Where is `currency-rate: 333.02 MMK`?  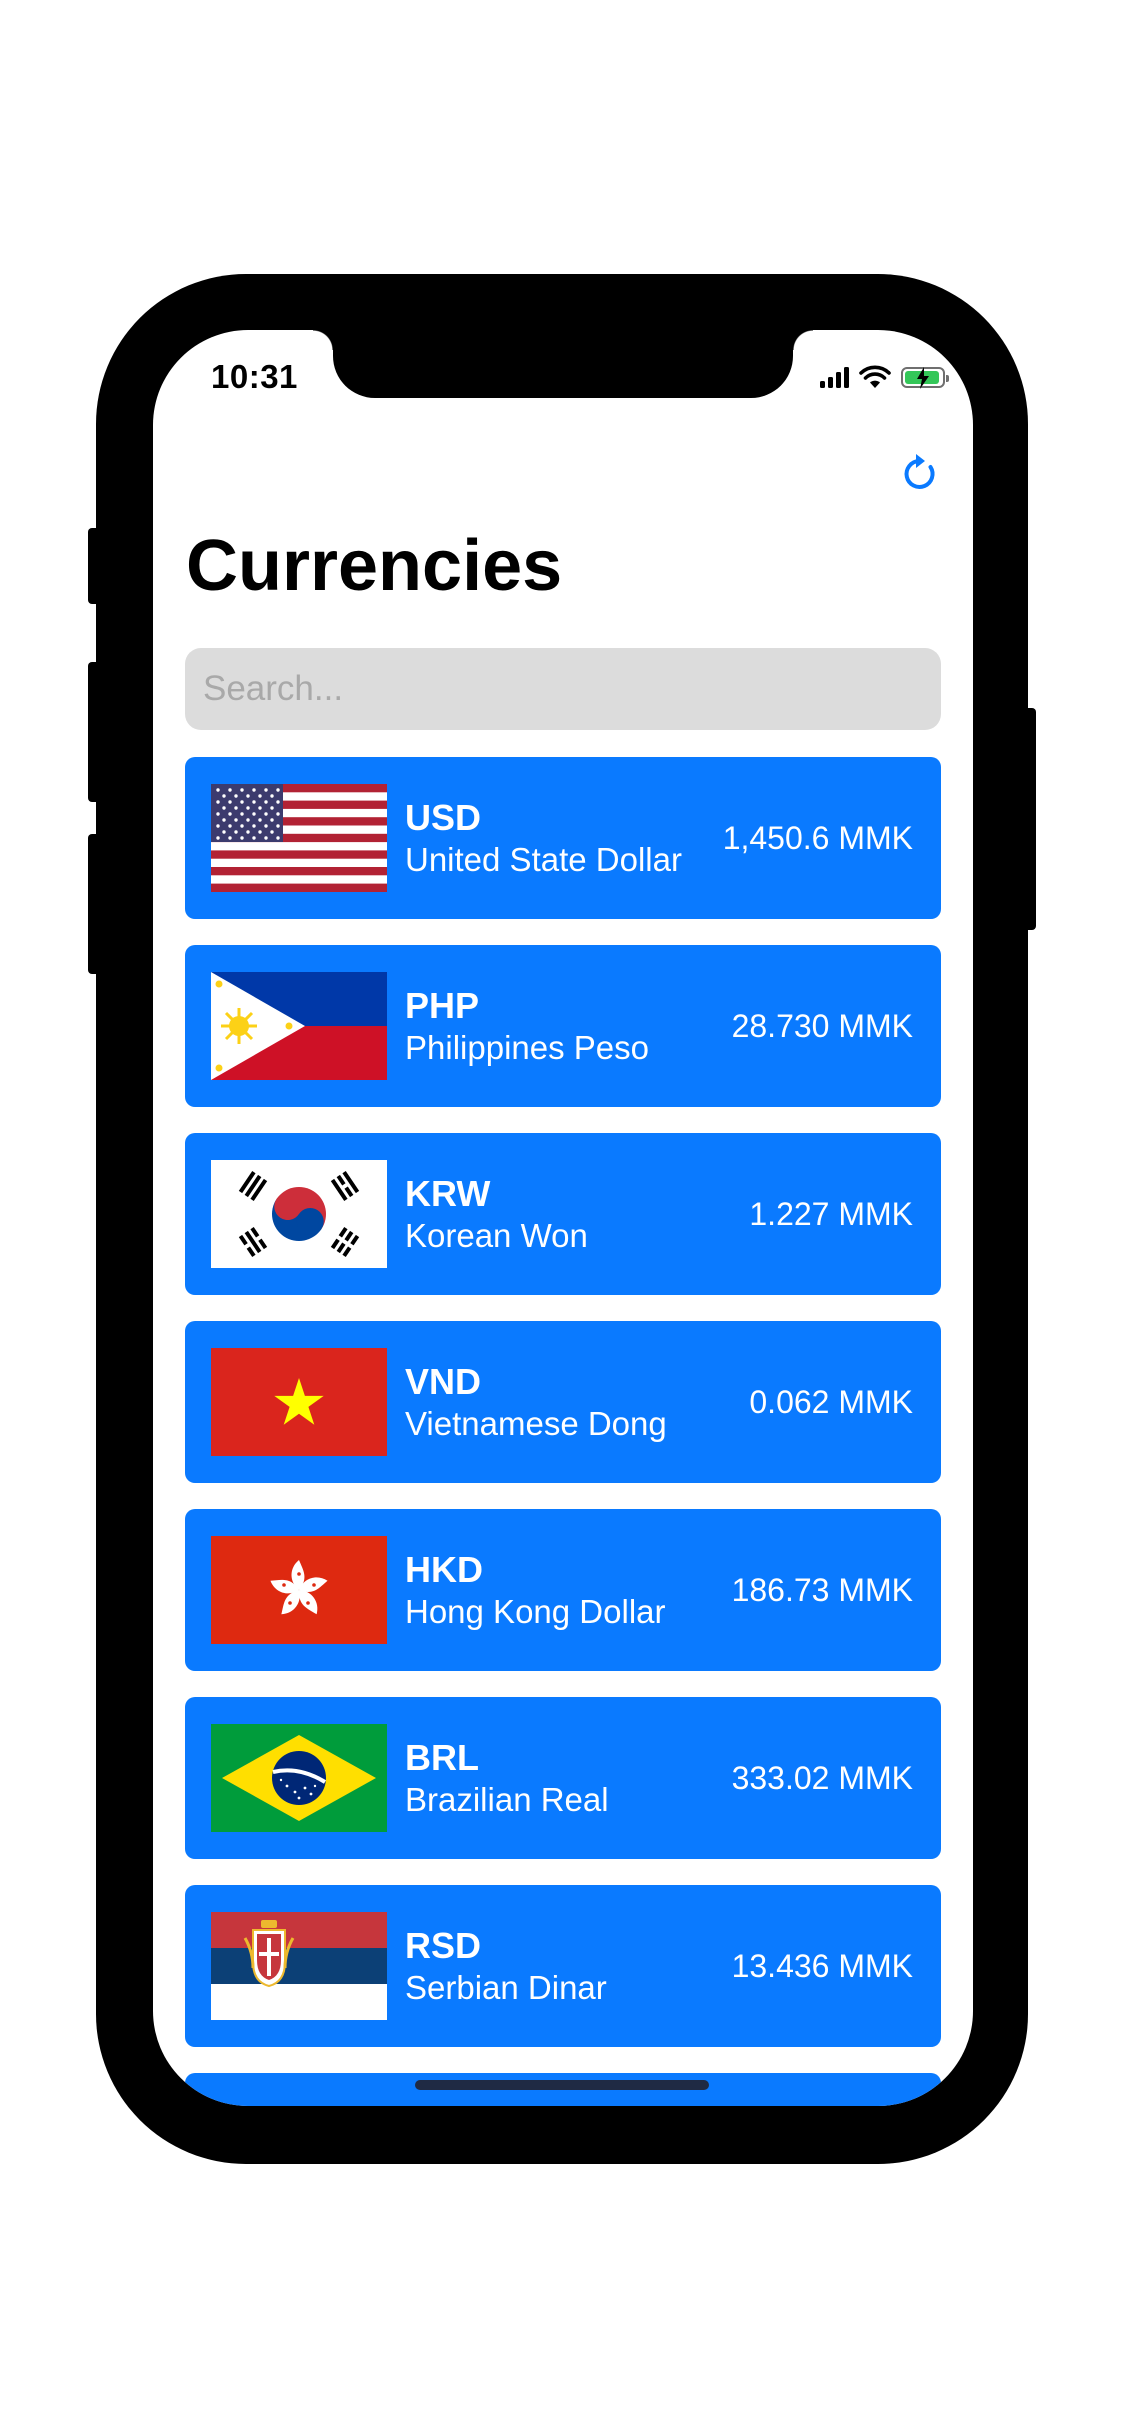 currency-rate: 333.02 MMK is located at coordinates (822, 1778).